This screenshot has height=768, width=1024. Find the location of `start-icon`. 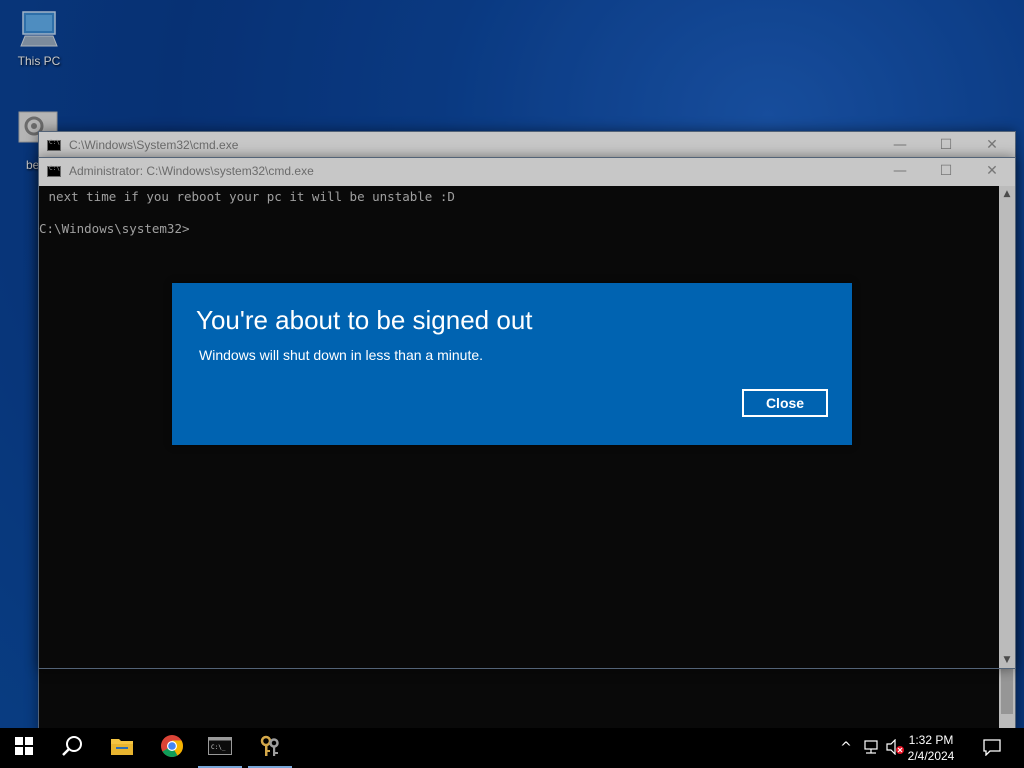

start-icon is located at coordinates (24, 748).